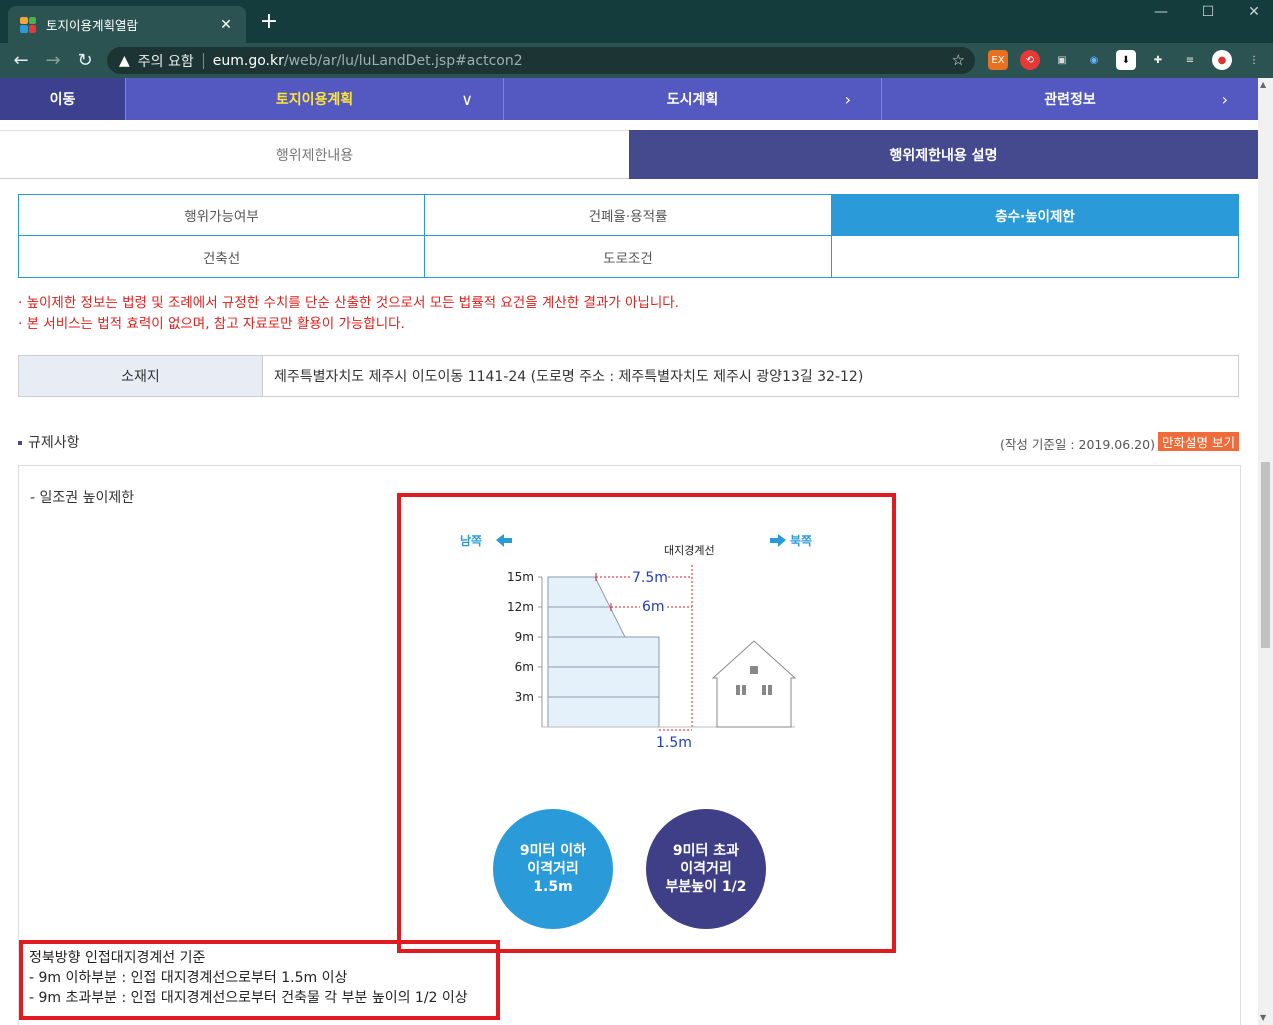 Image resolution: width=1273 pixels, height=1025 pixels. What do you see at coordinates (124, 61) in the screenshot?
I see `warning-icon: ▲` at bounding box center [124, 61].